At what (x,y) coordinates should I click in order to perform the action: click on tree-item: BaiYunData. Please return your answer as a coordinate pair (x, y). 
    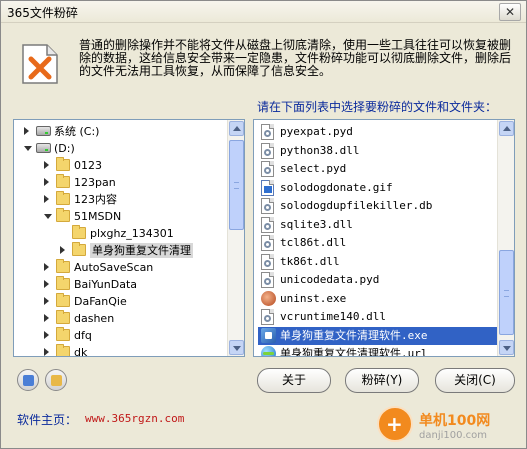
    Looking at the image, I should click on (120, 284).